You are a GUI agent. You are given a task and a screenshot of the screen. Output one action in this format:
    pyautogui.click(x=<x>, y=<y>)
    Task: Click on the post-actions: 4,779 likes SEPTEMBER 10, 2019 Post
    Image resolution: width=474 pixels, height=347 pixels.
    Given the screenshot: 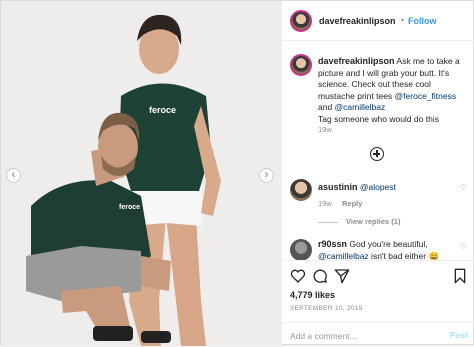 What is the action you would take?
    pyautogui.click(x=378, y=303)
    